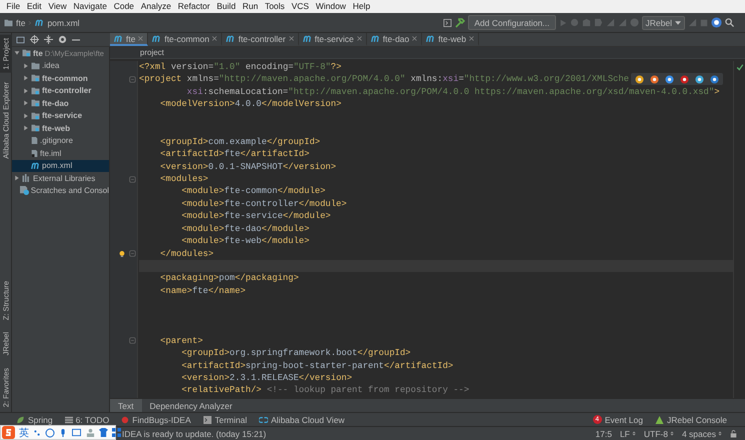  I want to click on ime-language: 英, so click(24, 433).